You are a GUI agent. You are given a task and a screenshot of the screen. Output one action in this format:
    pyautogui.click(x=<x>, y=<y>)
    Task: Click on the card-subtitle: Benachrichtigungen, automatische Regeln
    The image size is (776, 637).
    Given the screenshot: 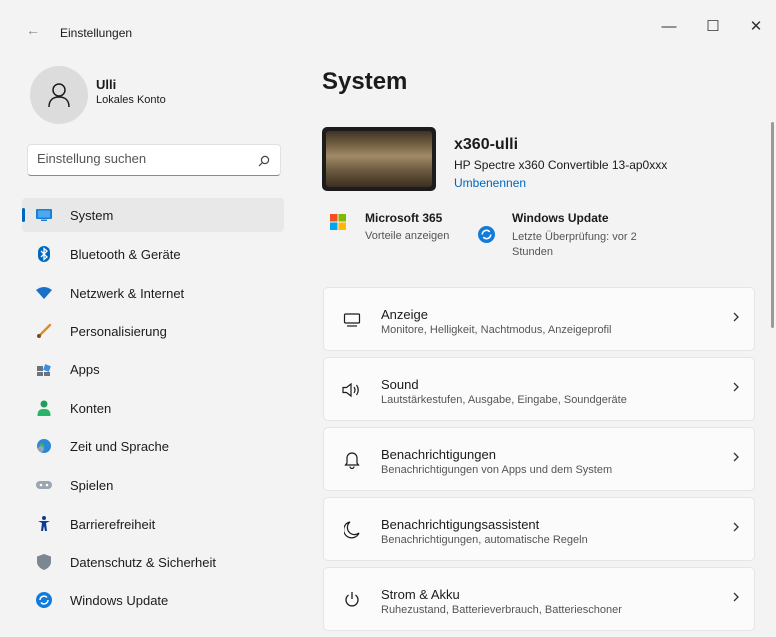 What is the action you would take?
    pyautogui.click(x=484, y=540)
    